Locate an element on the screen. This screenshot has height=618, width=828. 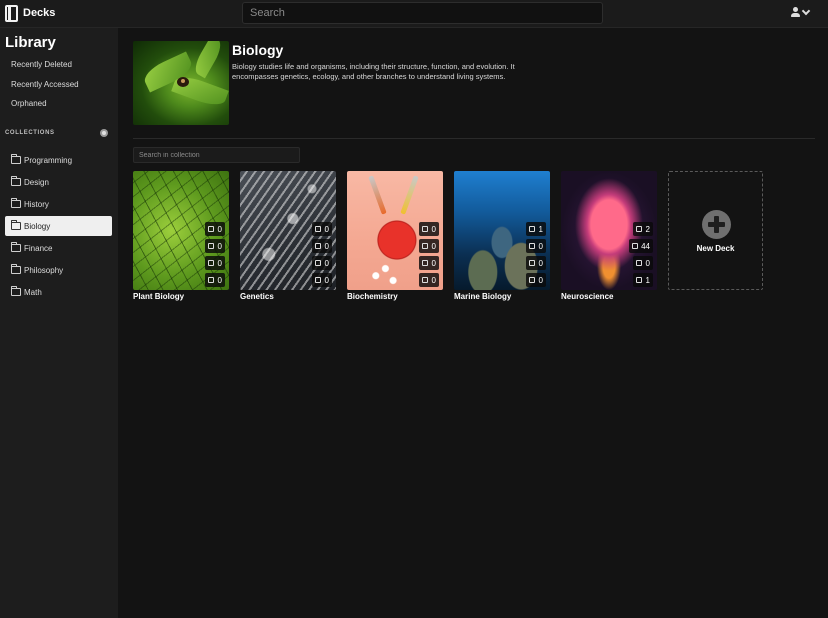
deck-cover-image: 2 44 0 1 is located at coordinates (609, 230).